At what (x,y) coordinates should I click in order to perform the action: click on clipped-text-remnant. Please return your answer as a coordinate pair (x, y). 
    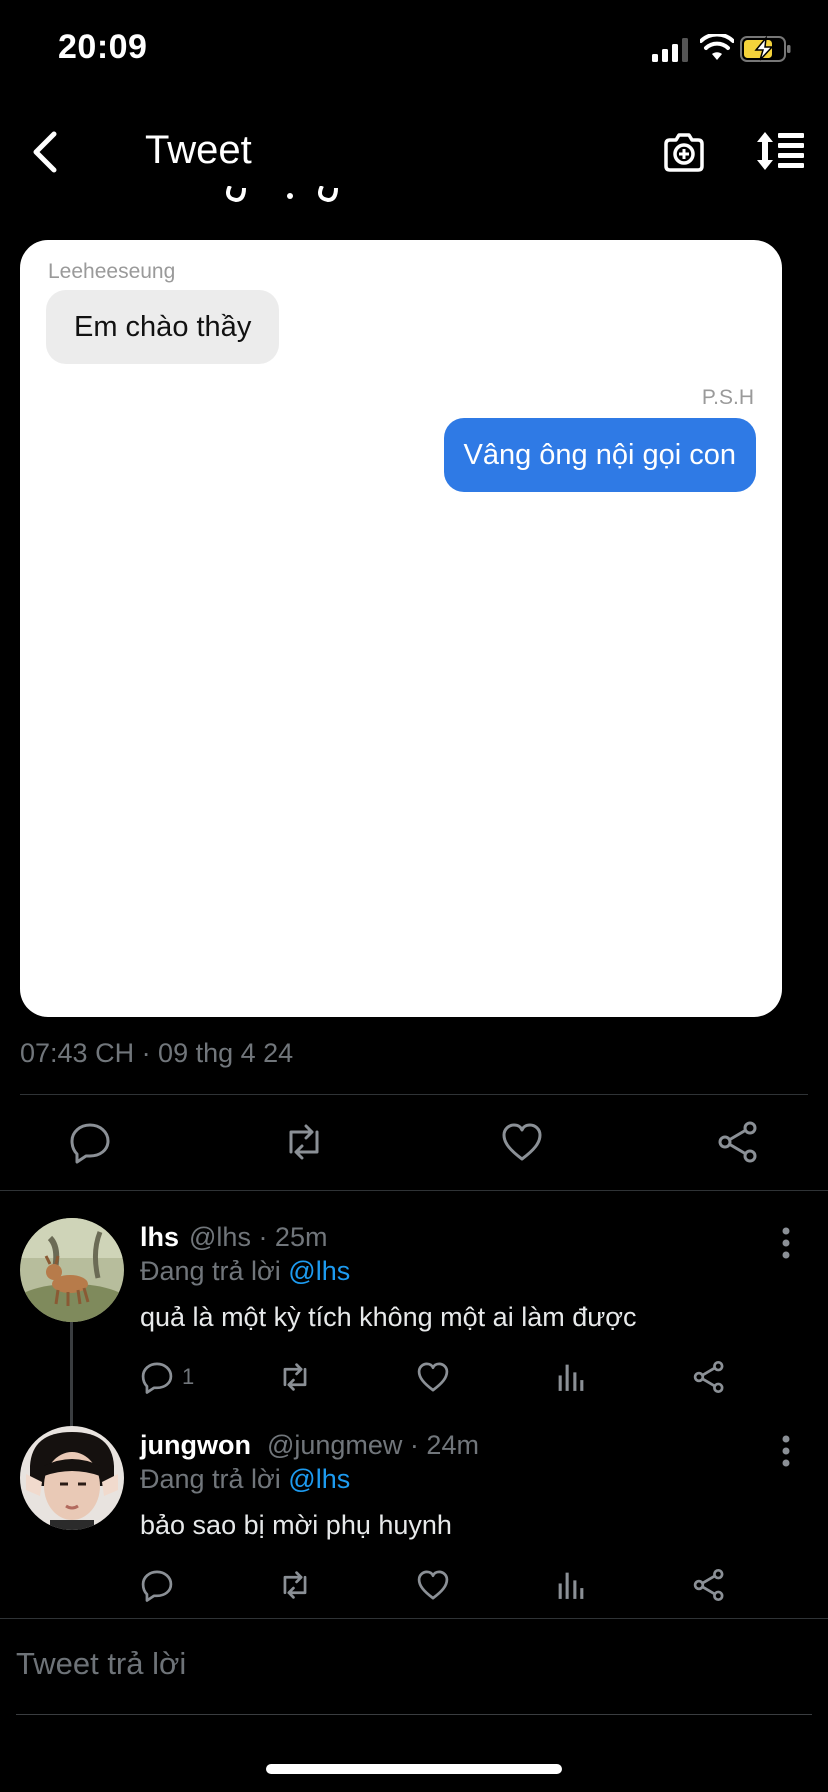
    Looking at the image, I should click on (282, 194).